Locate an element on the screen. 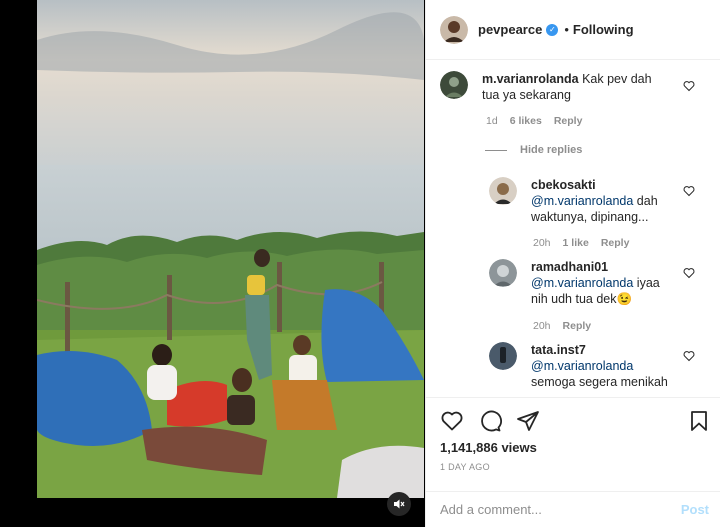 Image resolution: width=720 pixels, height=527 pixels. post-date: 1 DAY AGO is located at coordinates (465, 467).